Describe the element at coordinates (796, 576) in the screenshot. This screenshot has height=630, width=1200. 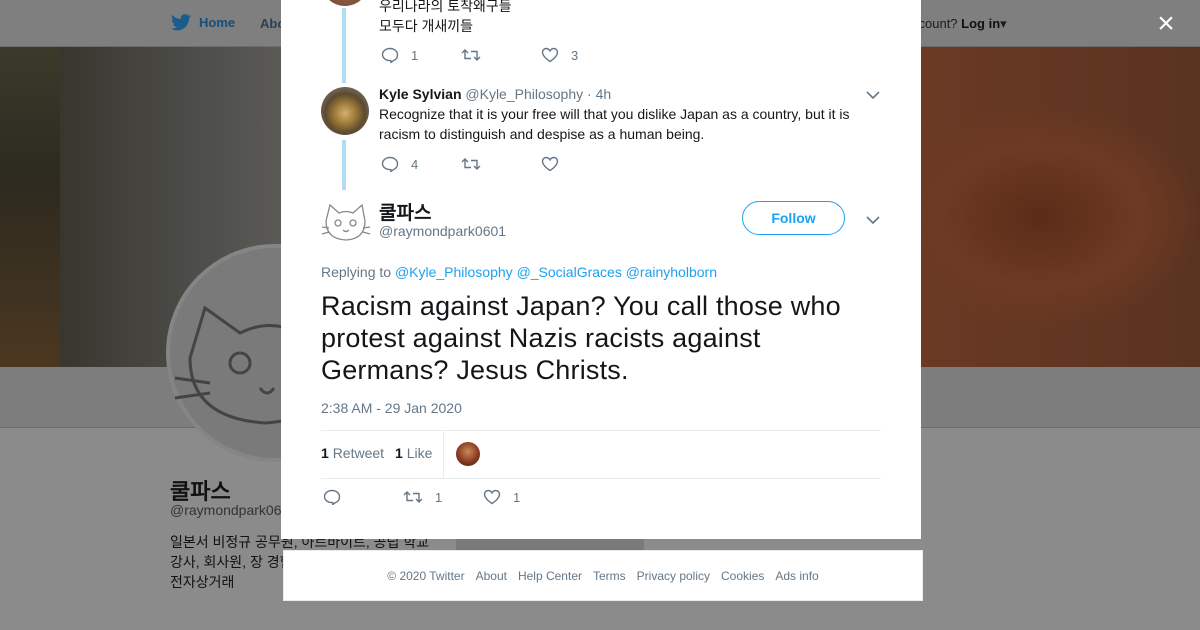
I see `footer-link-ads: Ads info` at that location.